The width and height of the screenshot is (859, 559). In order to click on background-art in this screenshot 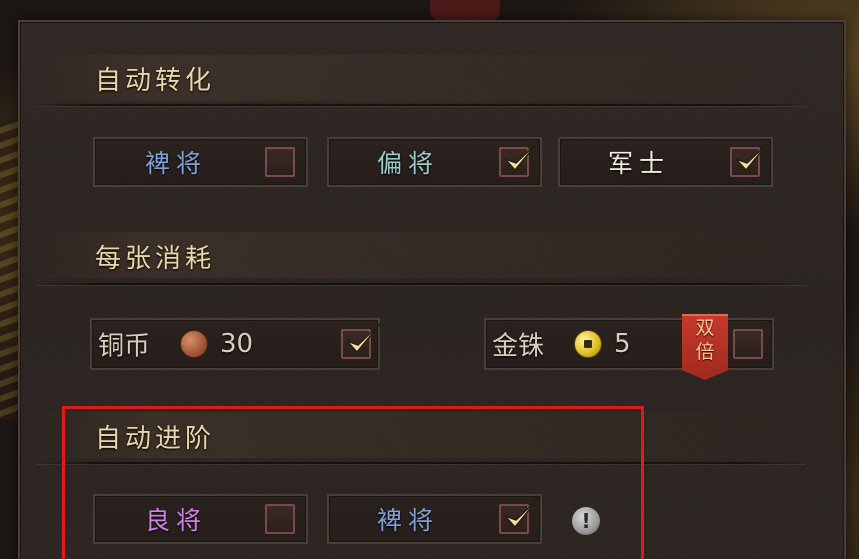, I will do `click(10, 270)`.